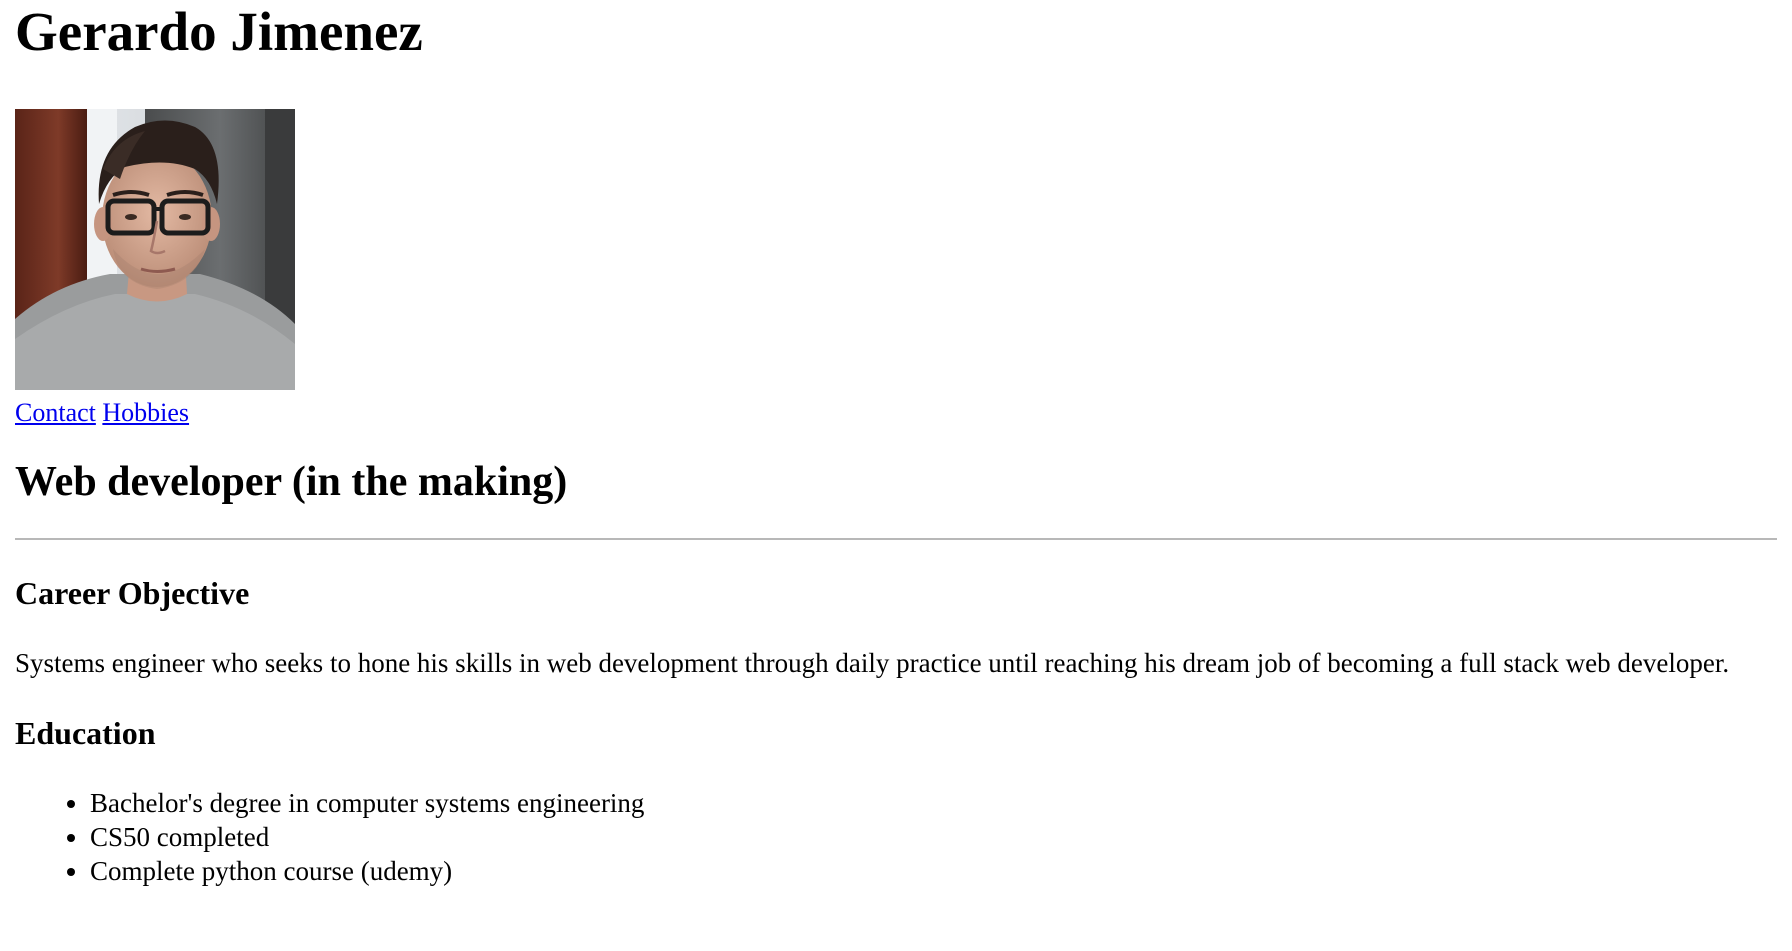 This screenshot has height=951, width=1792. Describe the element at coordinates (896, 539) in the screenshot. I see `divider` at that location.